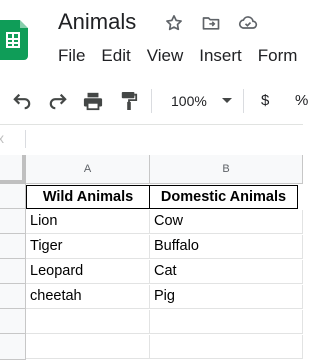 Image resolution: width=320 pixels, height=360 pixels. I want to click on menu-insert: Insert, so click(220, 56).